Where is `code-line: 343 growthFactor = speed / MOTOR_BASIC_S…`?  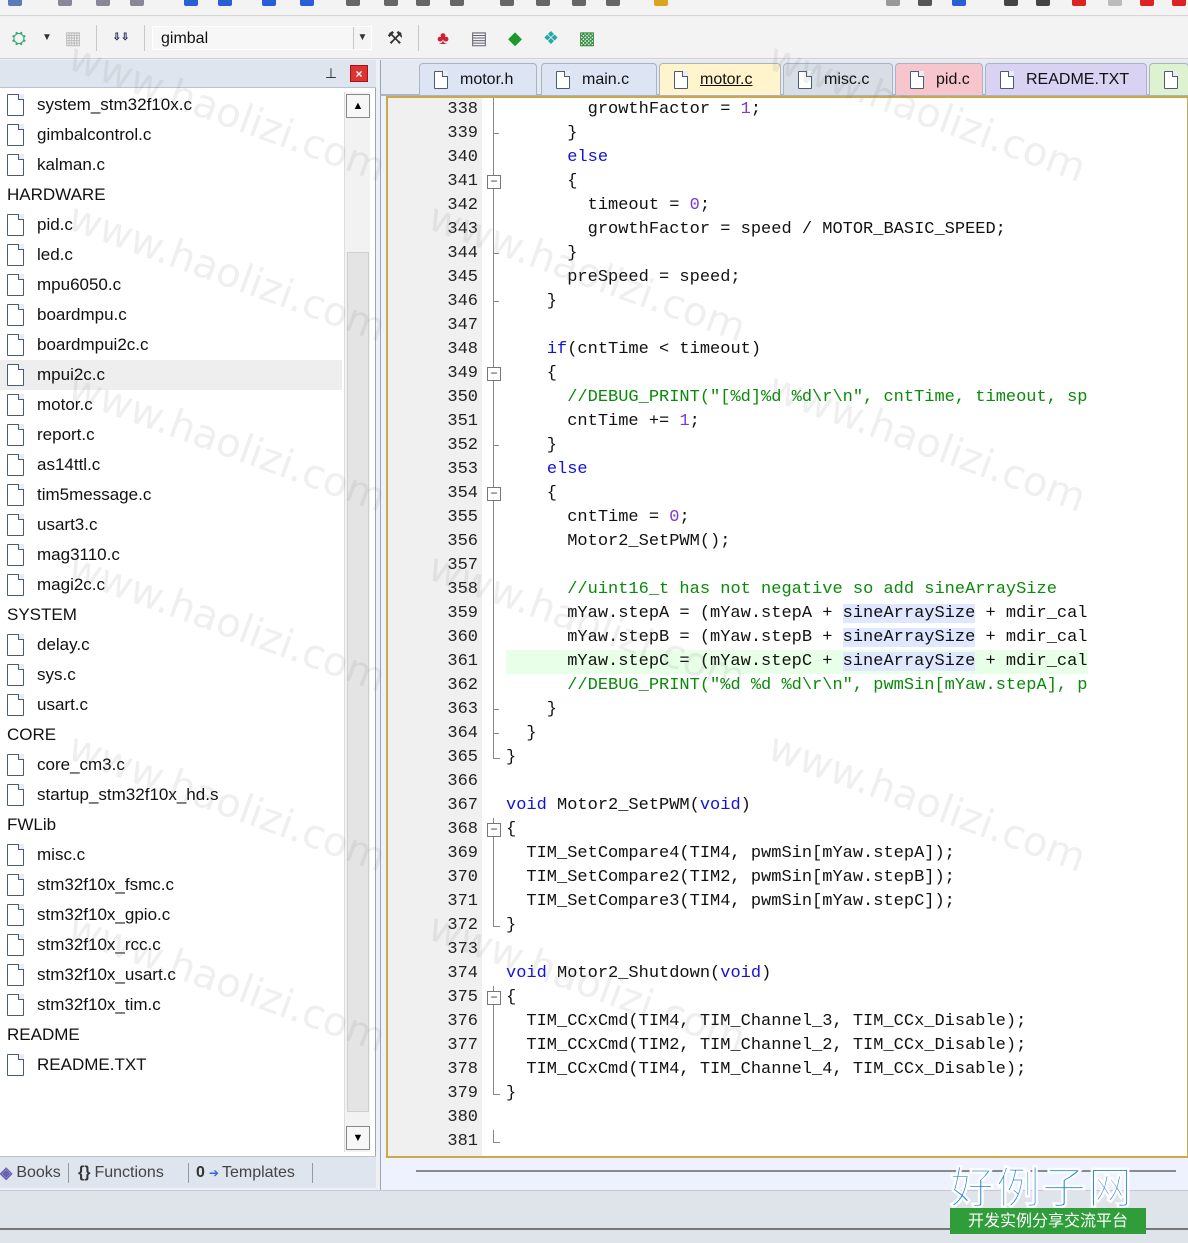
code-line: 343 growthFactor = speed / MOTOR_BASIC_S… is located at coordinates (787, 230).